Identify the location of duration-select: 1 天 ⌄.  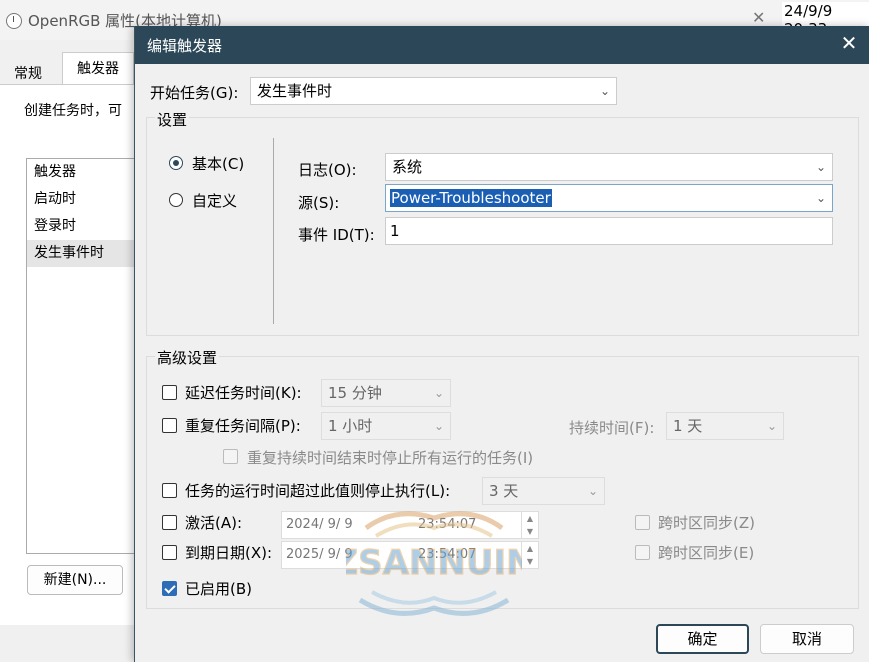
(725, 426).